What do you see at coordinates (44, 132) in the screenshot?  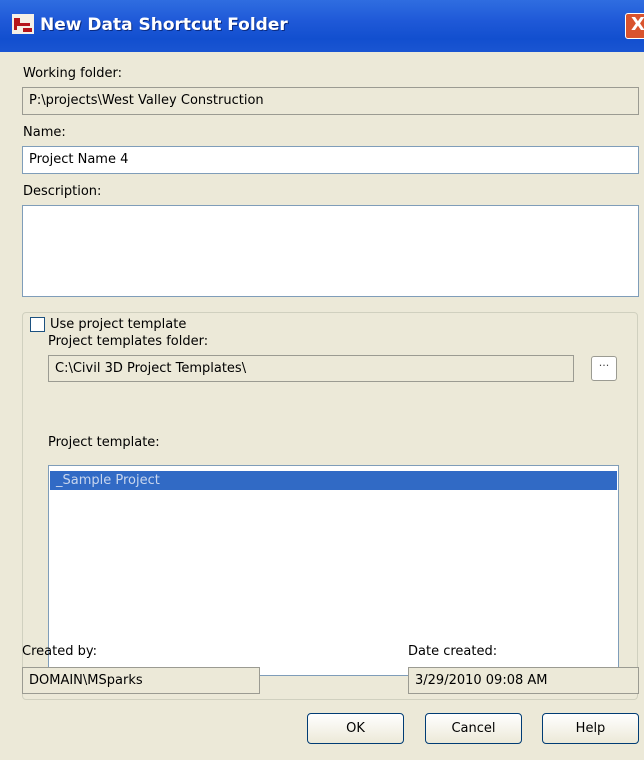 I see `name-label: Name:` at bounding box center [44, 132].